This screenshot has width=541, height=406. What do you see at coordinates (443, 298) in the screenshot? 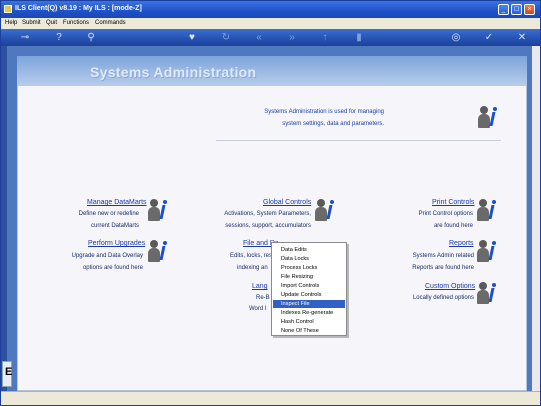
I see `custom-options-desc-1: Locally defined options` at bounding box center [443, 298].